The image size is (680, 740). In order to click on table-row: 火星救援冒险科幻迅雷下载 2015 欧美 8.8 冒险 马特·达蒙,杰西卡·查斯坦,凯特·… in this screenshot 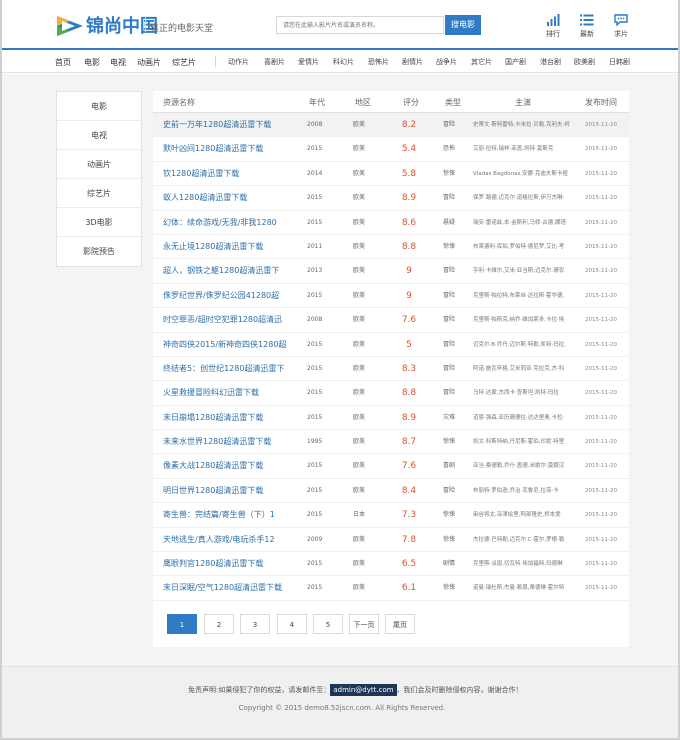, I will do `click(391, 393)`.